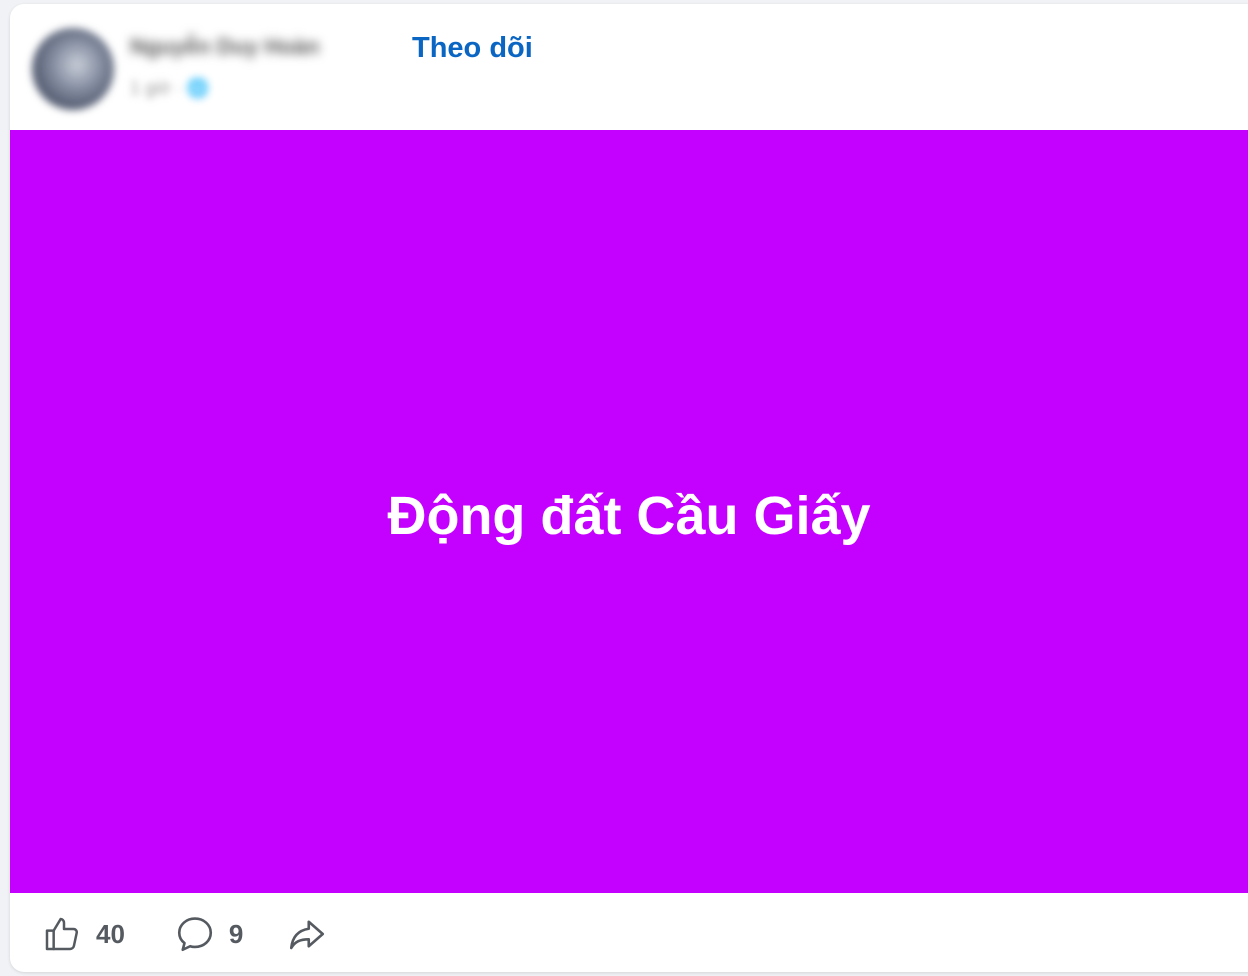  I want to click on share-button, so click(307, 934).